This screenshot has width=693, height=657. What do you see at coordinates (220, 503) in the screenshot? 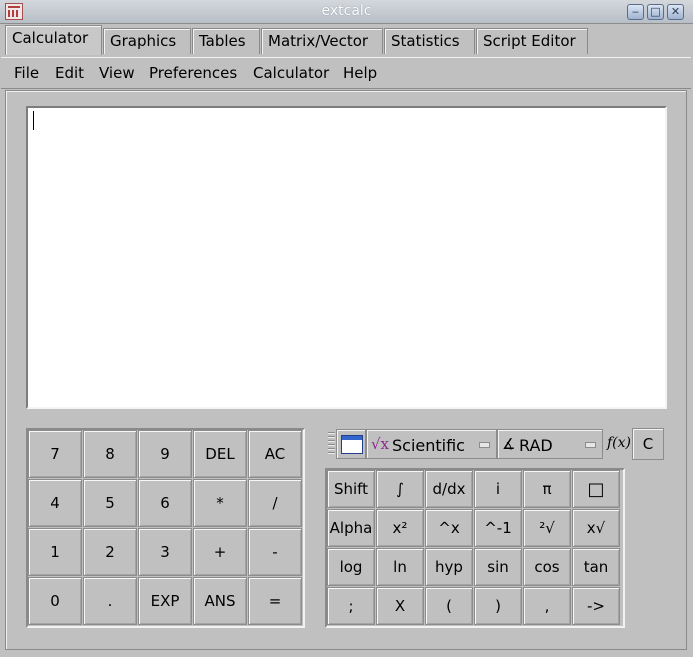
I see `key-multiply: *` at bounding box center [220, 503].